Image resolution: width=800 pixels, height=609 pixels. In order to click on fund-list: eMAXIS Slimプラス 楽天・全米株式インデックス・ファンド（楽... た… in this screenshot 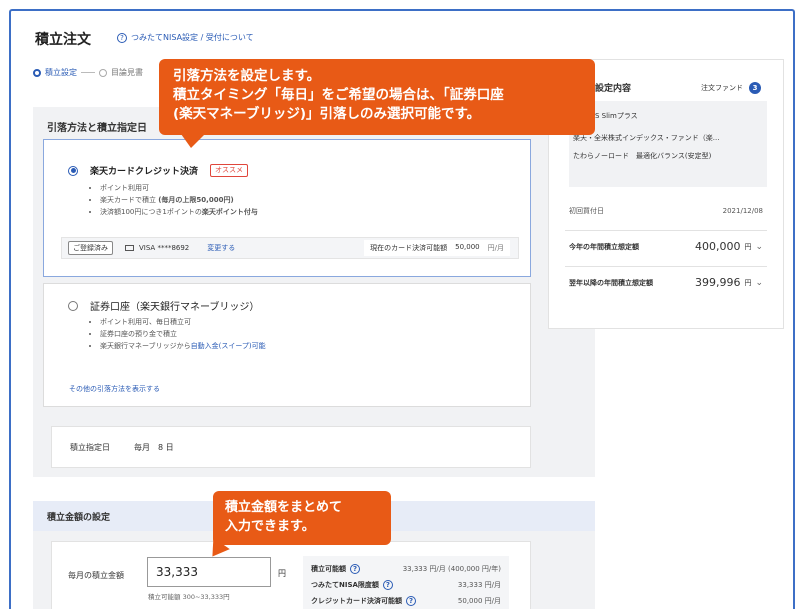, I will do `click(668, 144)`.